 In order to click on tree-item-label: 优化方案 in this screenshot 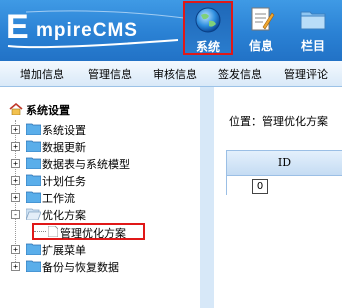, I will do `click(64, 215)`.